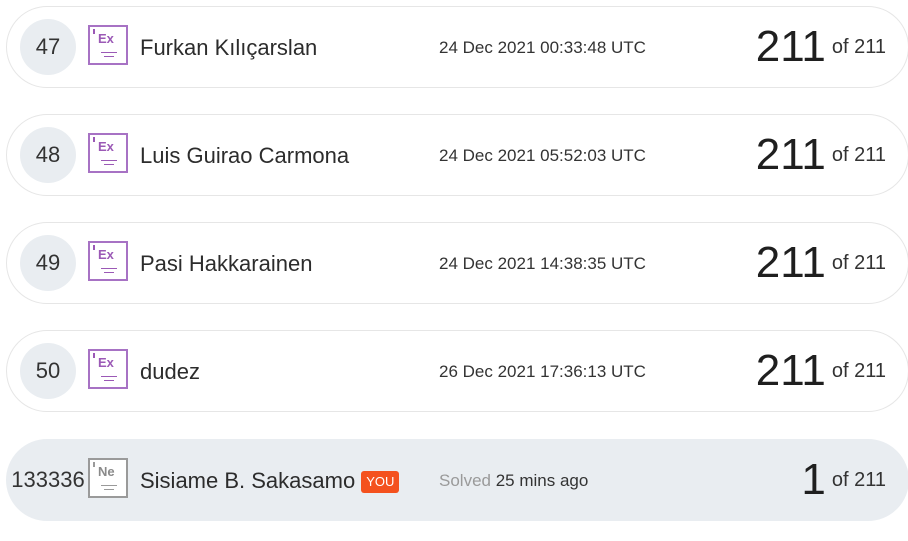 This screenshot has width=908, height=541. I want to click on solved-label: Solved, so click(465, 480).